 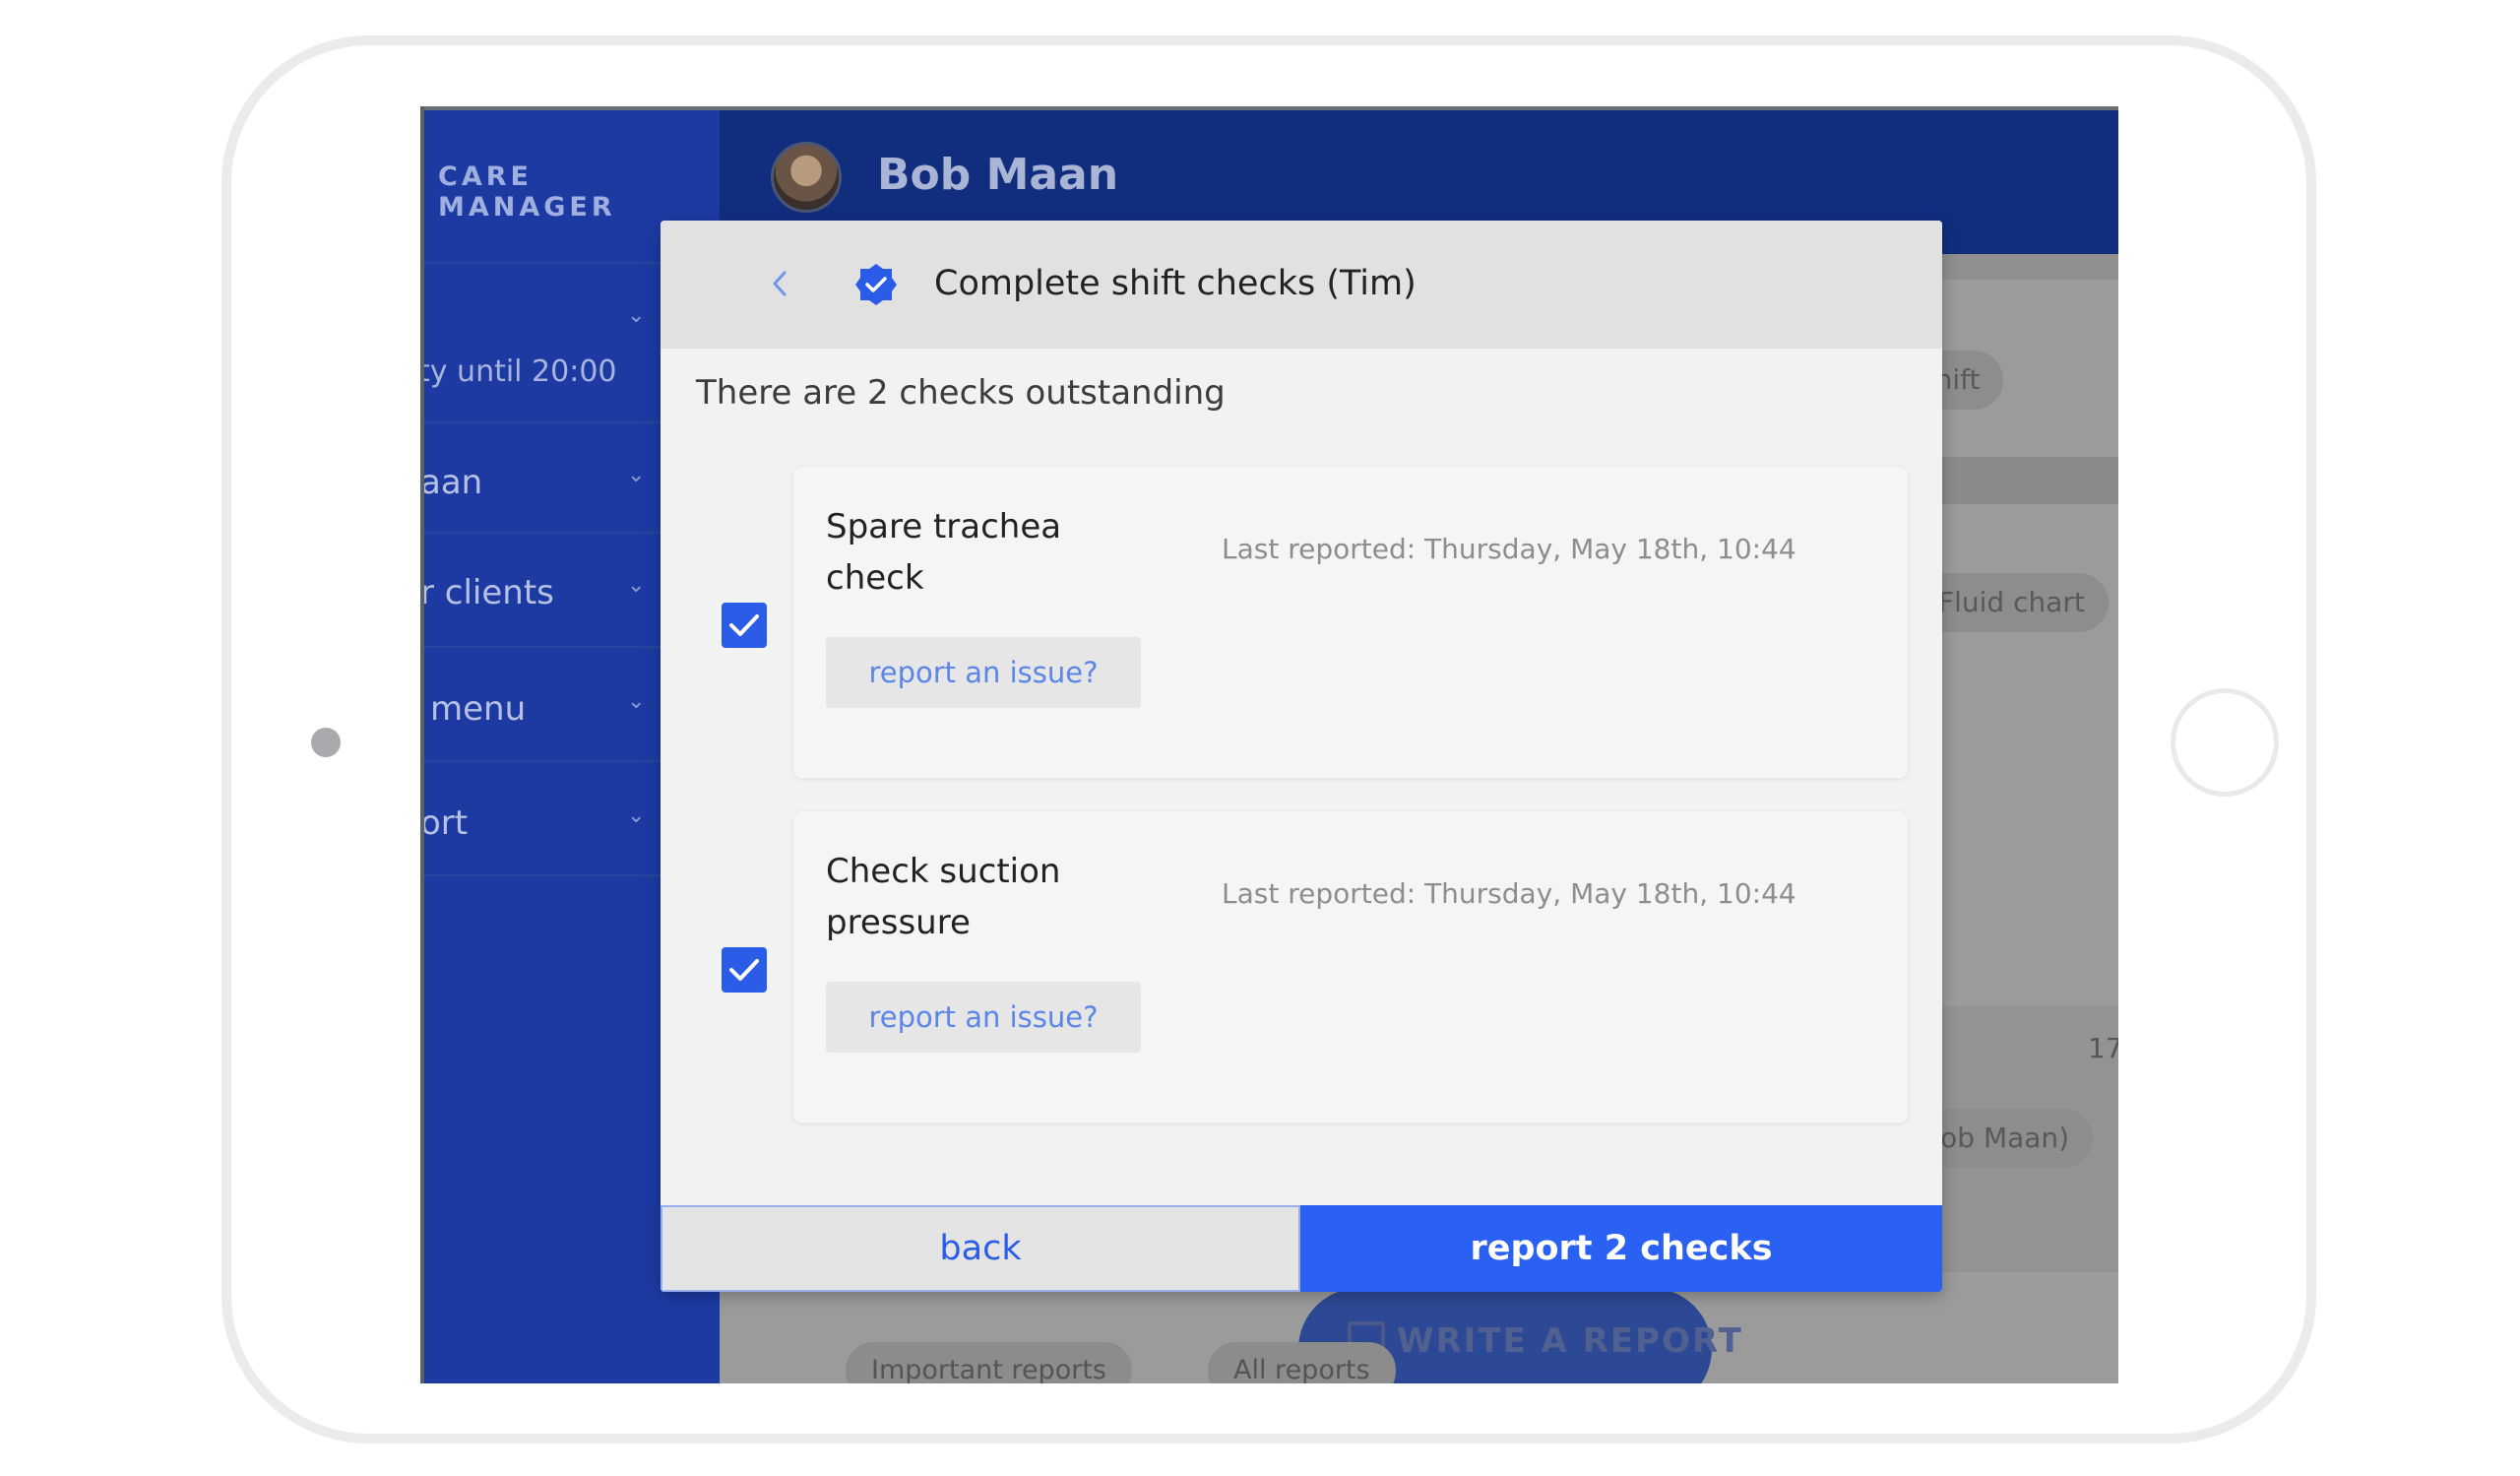 What do you see at coordinates (2012, 602) in the screenshot?
I see `fluid-chart-pill: Fluid chart` at bounding box center [2012, 602].